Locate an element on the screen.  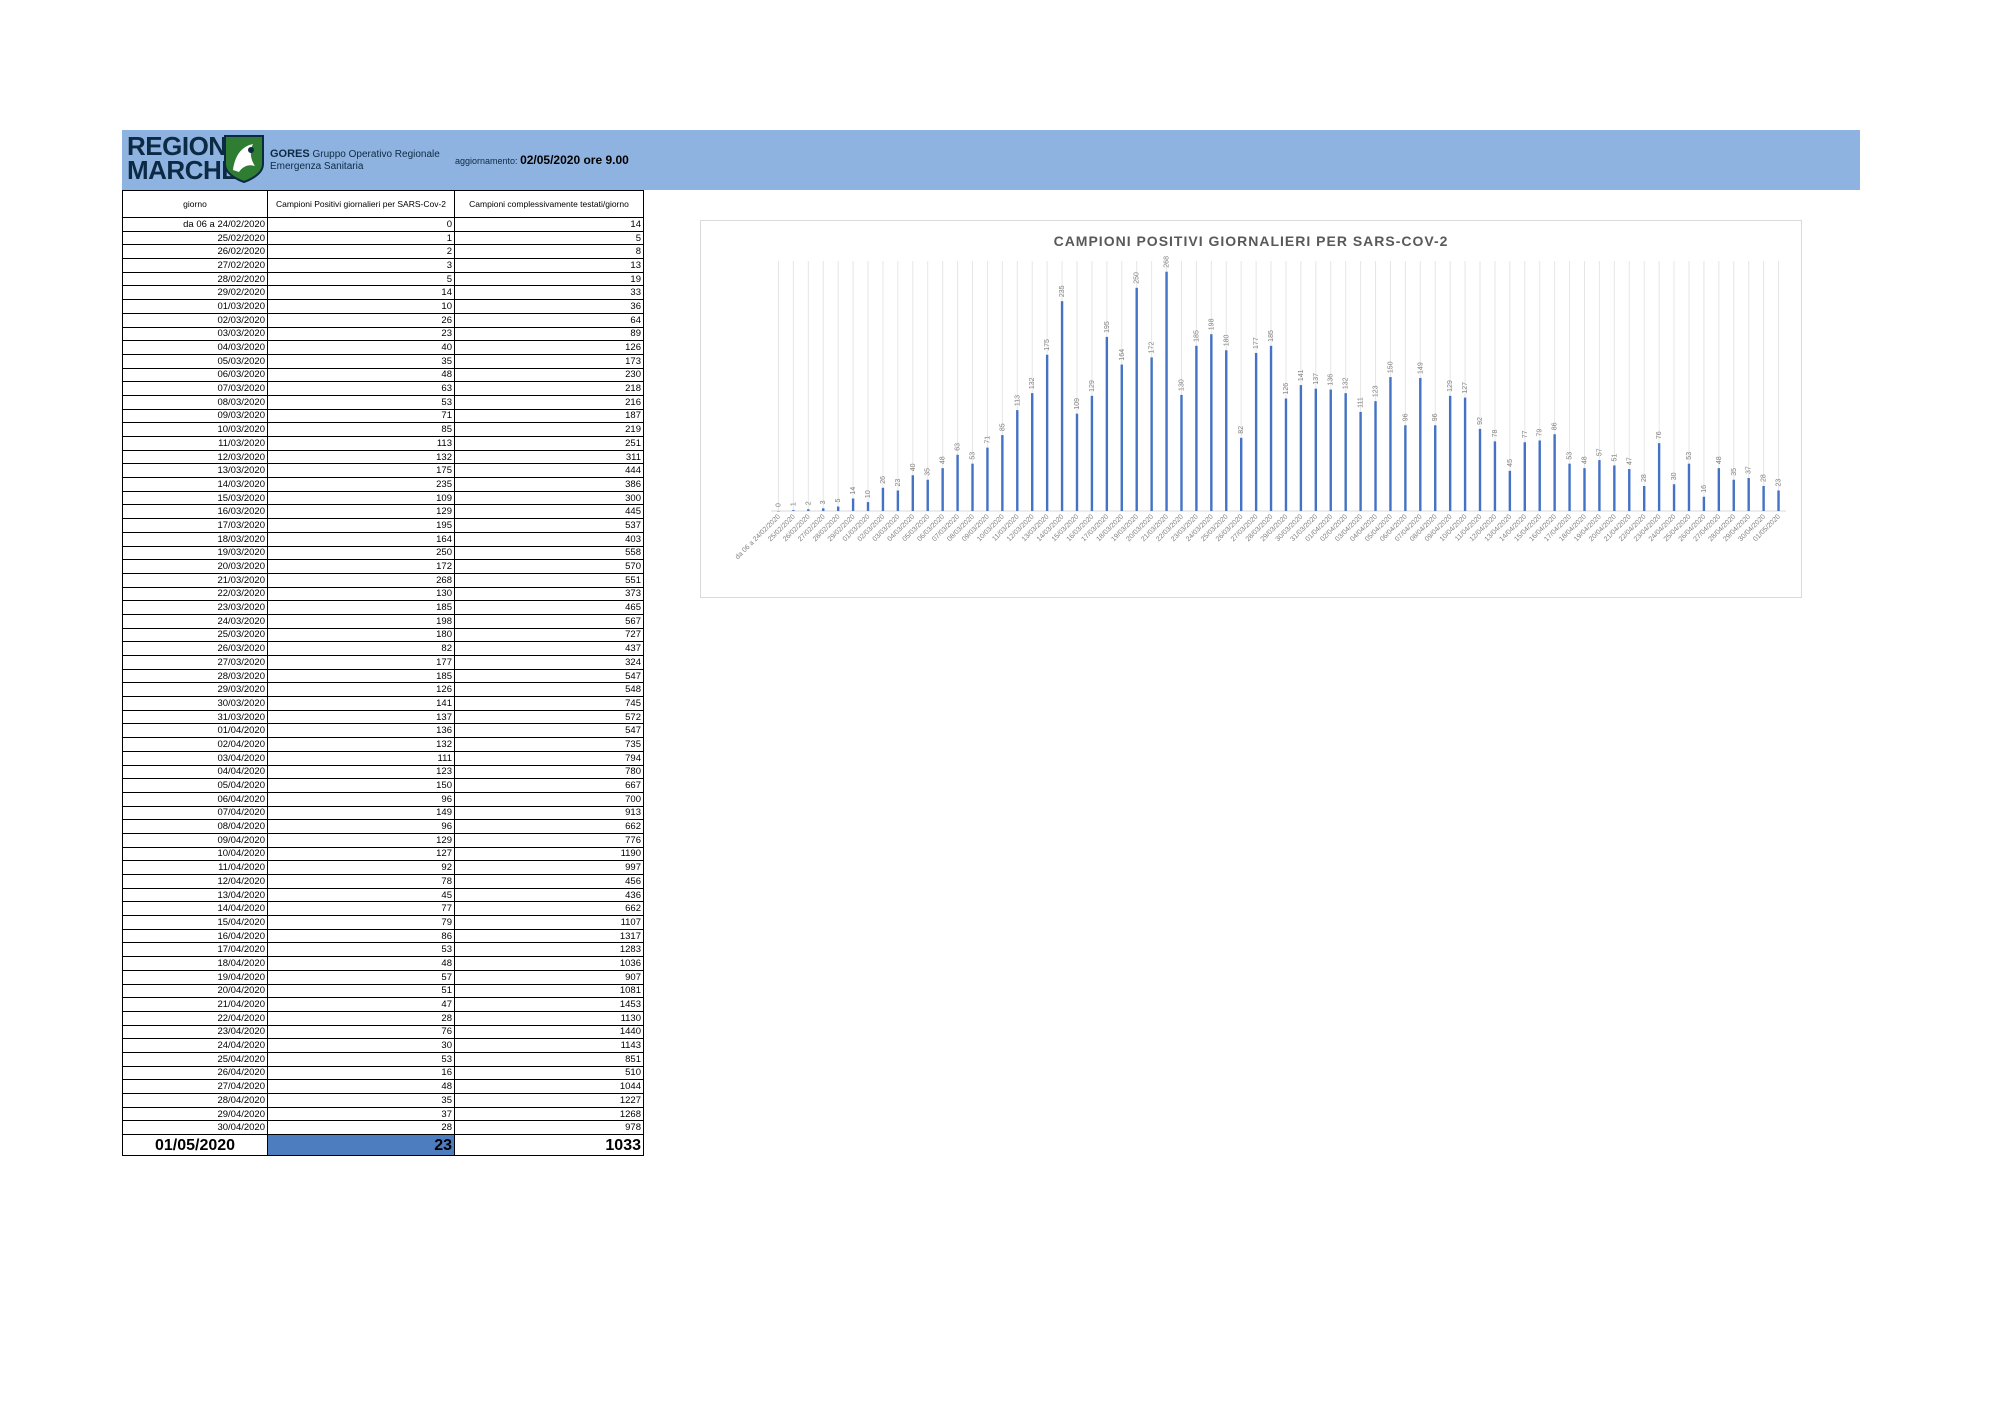
cell-positivi: 113 is located at coordinates (361, 443).